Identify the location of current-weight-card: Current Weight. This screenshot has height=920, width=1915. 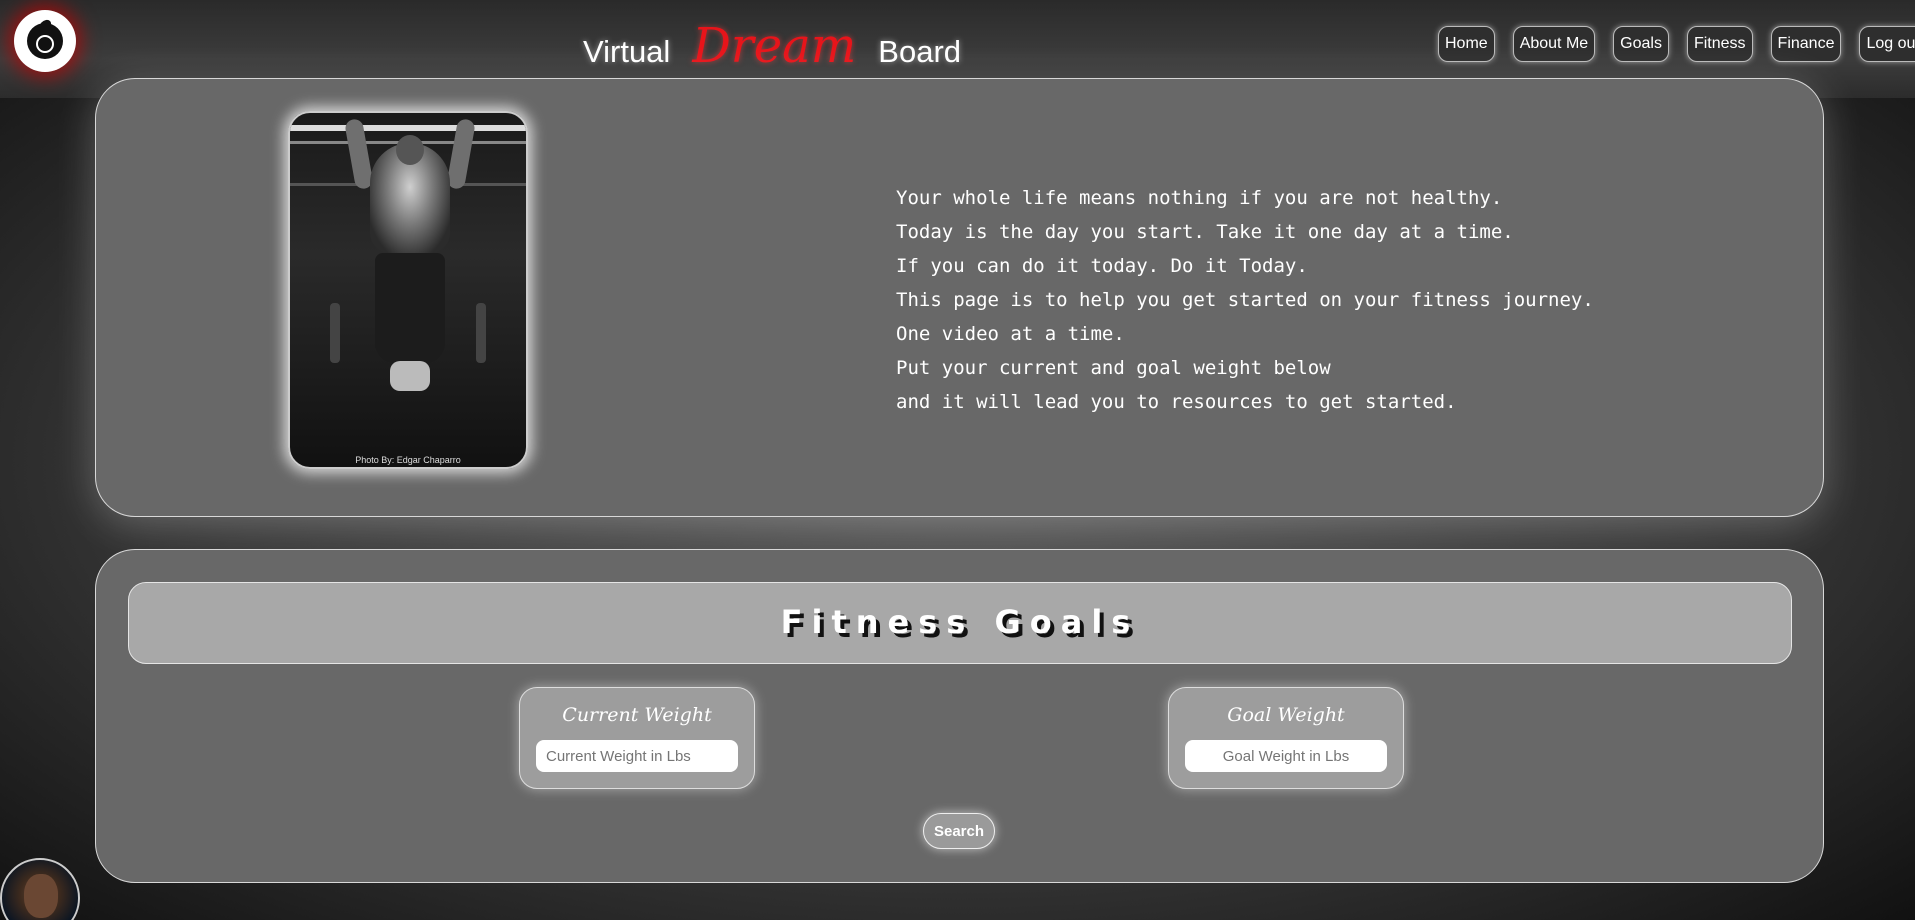
(637, 738).